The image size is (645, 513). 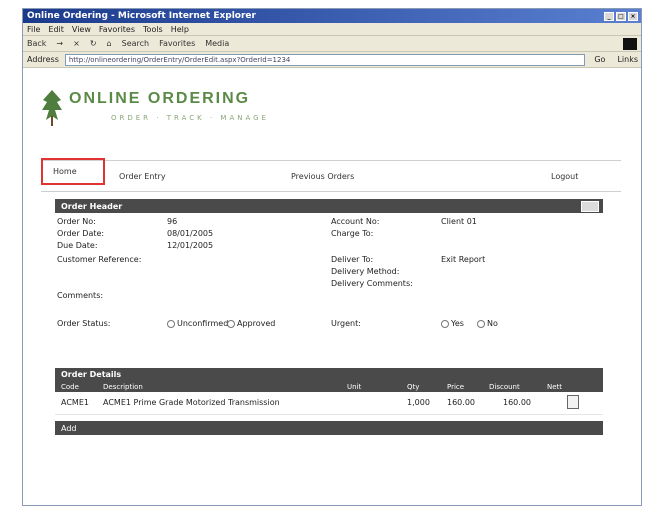 What do you see at coordinates (322, 176) in the screenshot?
I see `nav-previous-orders: Previous Orders` at bounding box center [322, 176].